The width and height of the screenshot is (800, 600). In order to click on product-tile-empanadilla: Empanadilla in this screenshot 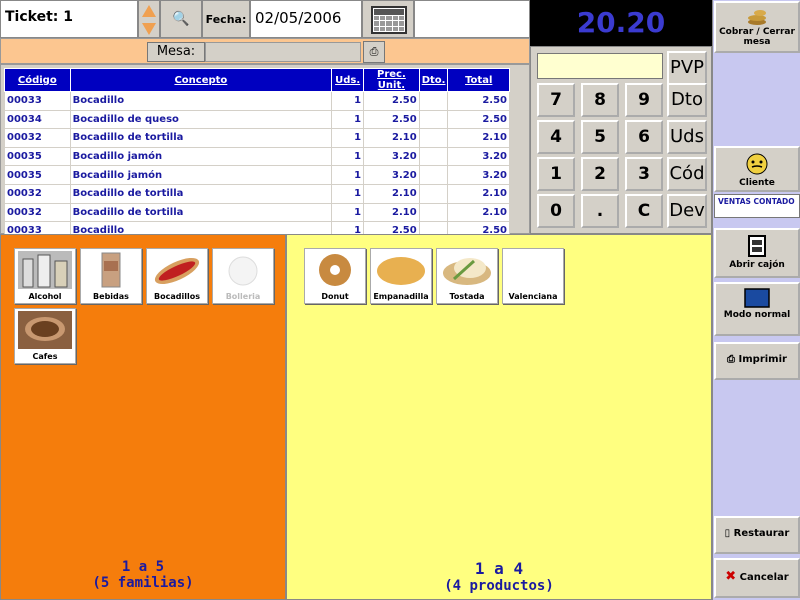, I will do `click(401, 276)`.